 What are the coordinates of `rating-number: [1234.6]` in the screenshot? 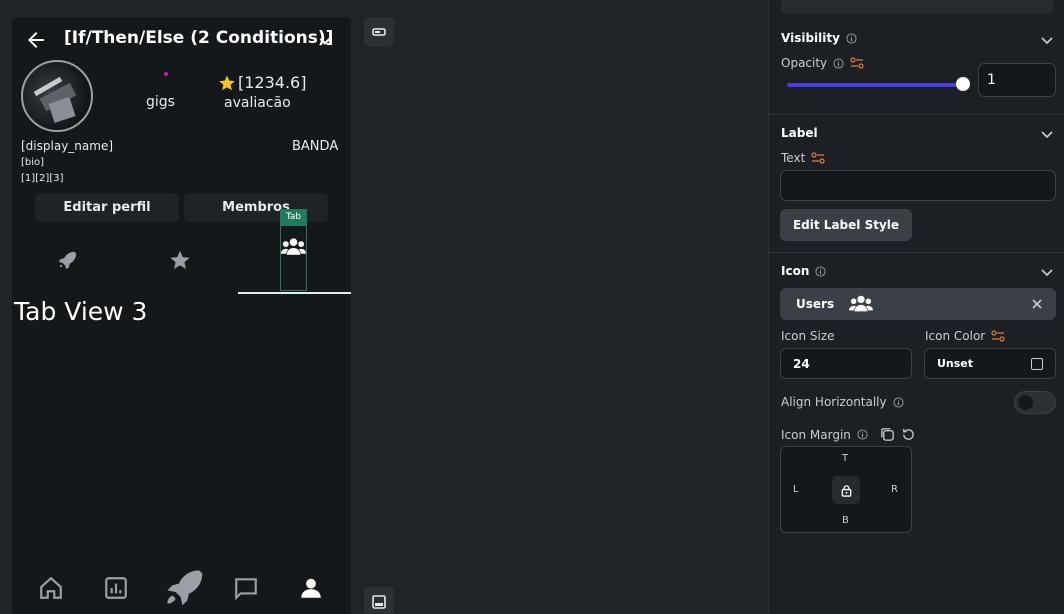 It's located at (272, 82).